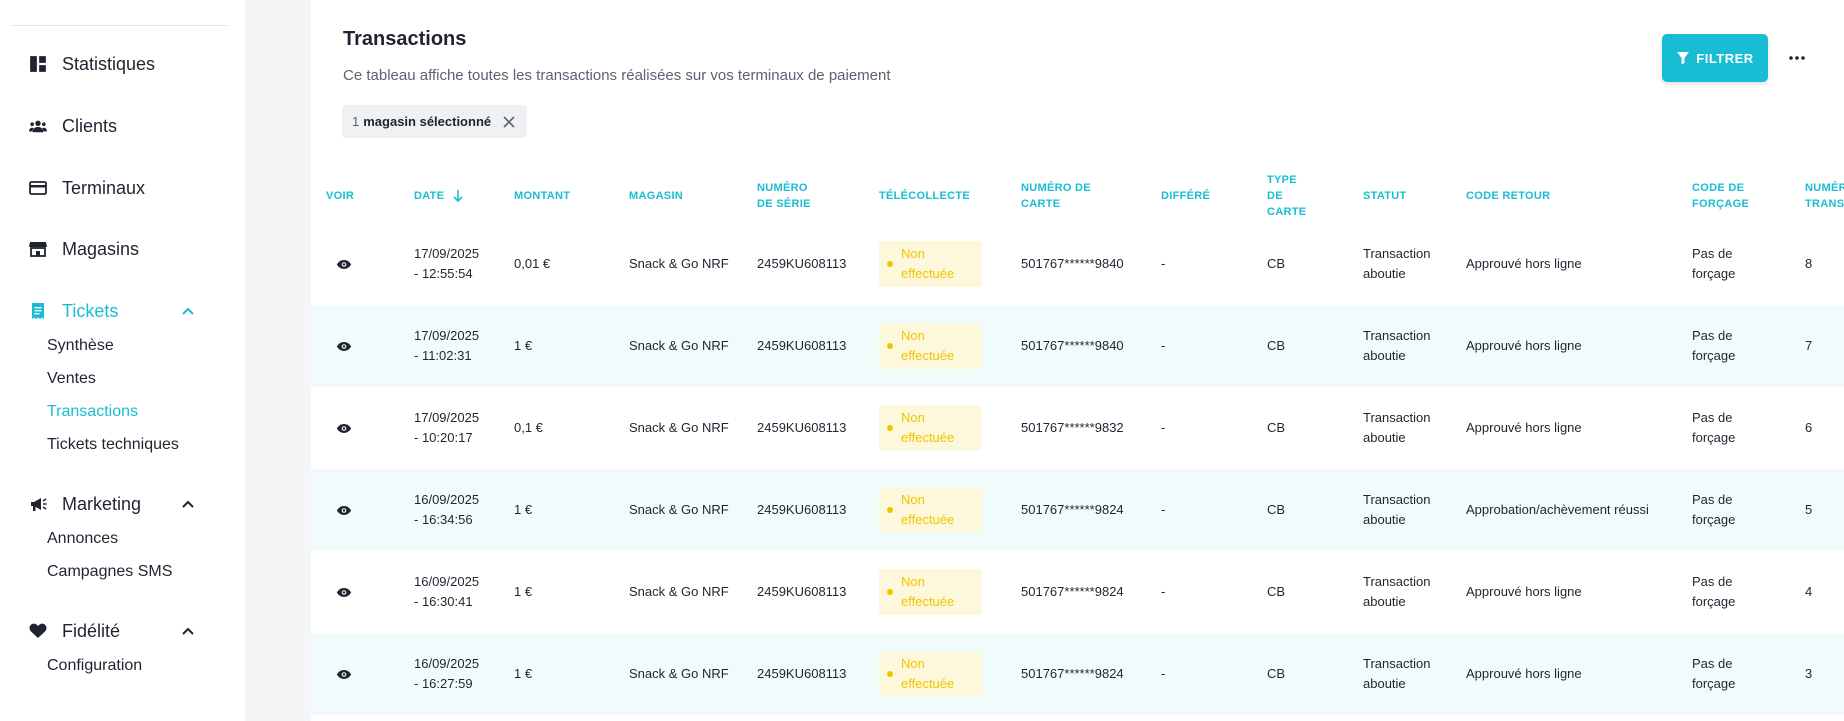 The width and height of the screenshot is (1844, 721). I want to click on sidebar-subitem-ventes: Ventes, so click(71, 379).